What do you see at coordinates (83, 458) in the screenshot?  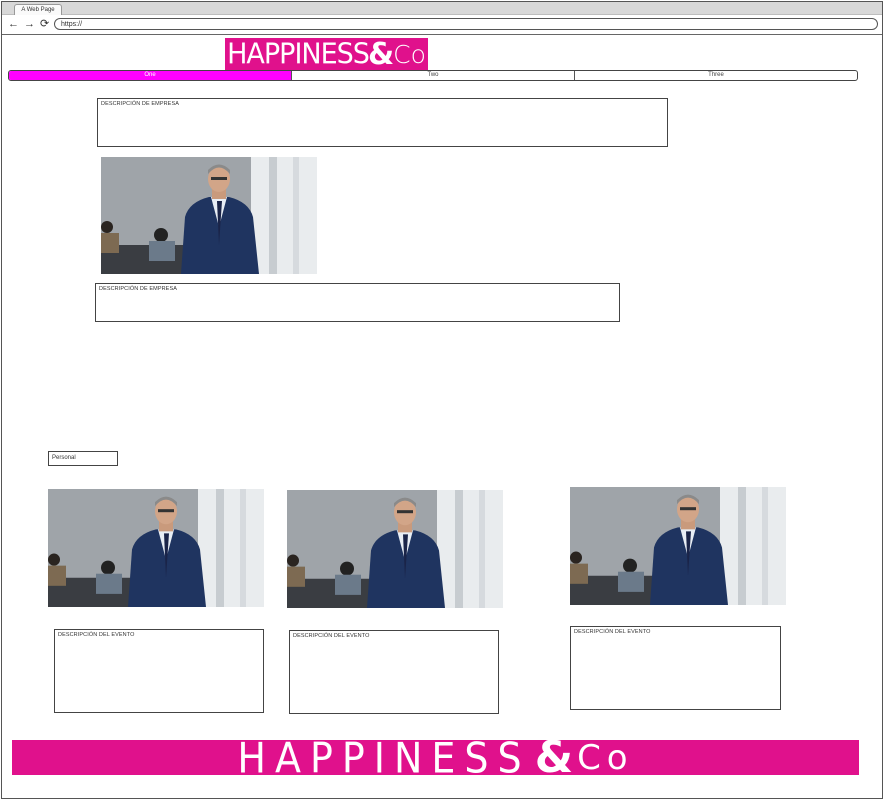 I see `personal-button: Personal` at bounding box center [83, 458].